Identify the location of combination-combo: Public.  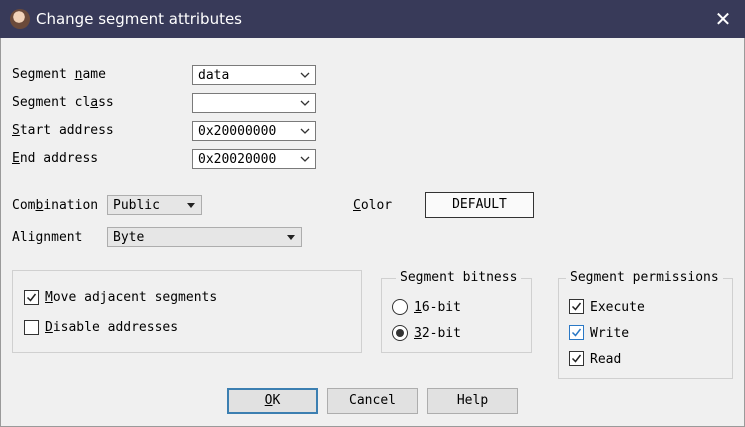
(154, 205).